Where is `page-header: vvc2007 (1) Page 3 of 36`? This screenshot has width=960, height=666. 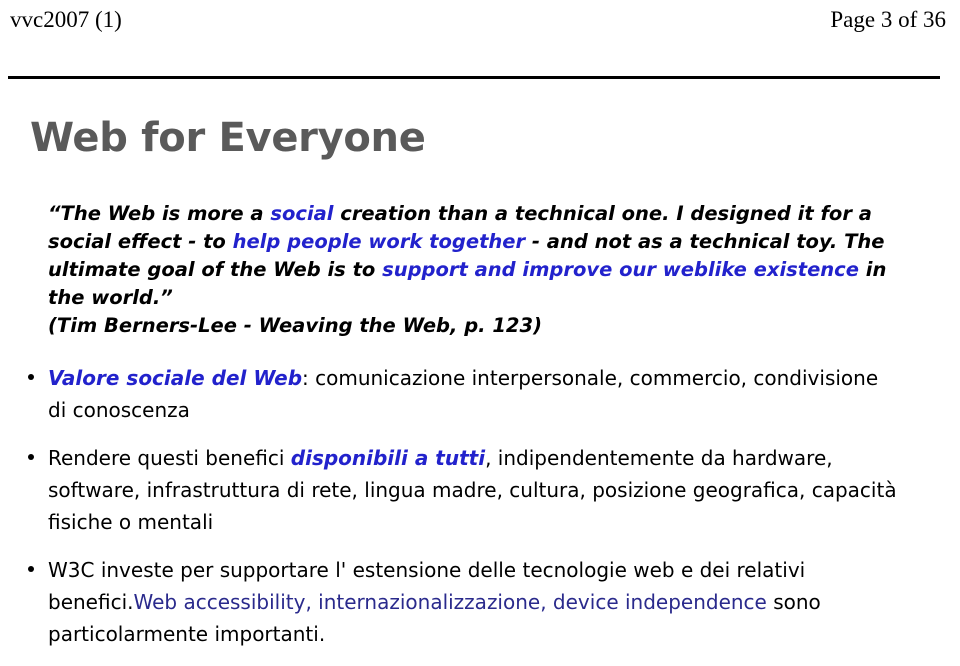
page-header: vvc2007 (1) Page 3 of 36 is located at coordinates (478, 21).